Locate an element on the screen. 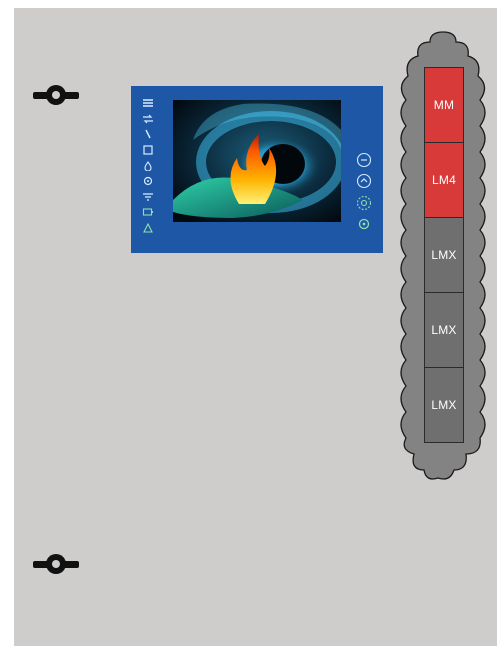  hmi-left-icon-column is located at coordinates (148, 165).